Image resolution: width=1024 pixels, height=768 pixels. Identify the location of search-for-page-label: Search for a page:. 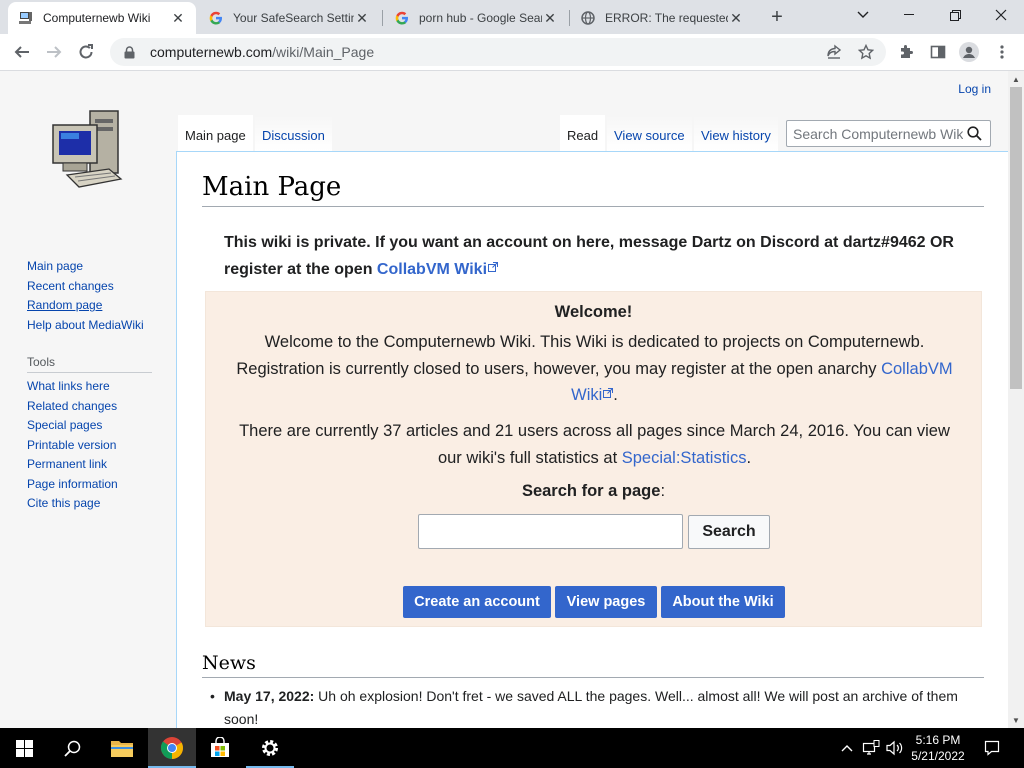
(593, 491).